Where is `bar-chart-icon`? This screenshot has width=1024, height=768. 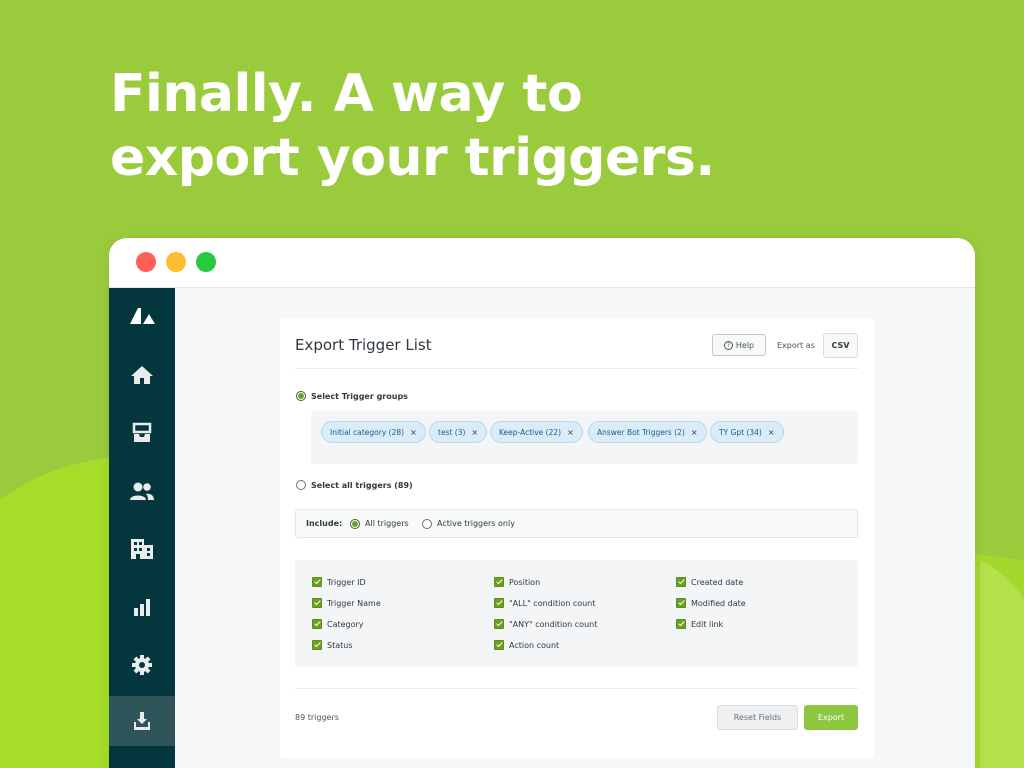
bar-chart-icon is located at coordinates (142, 607).